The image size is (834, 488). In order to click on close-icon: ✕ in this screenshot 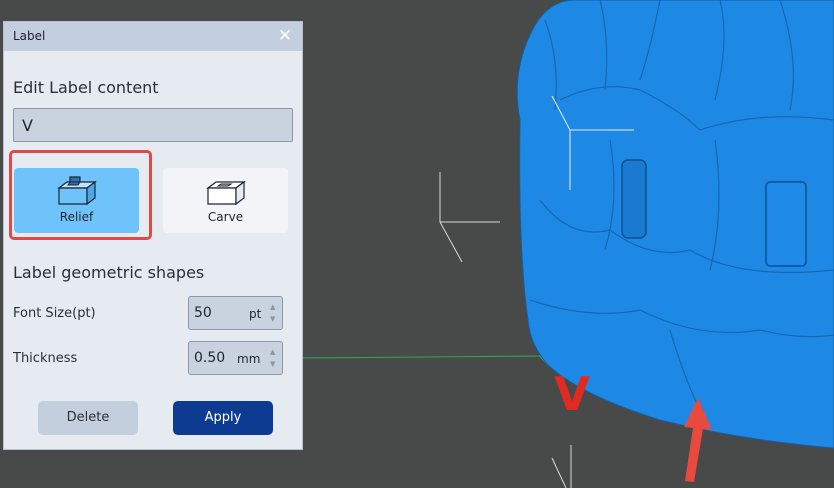, I will do `click(285, 36)`.